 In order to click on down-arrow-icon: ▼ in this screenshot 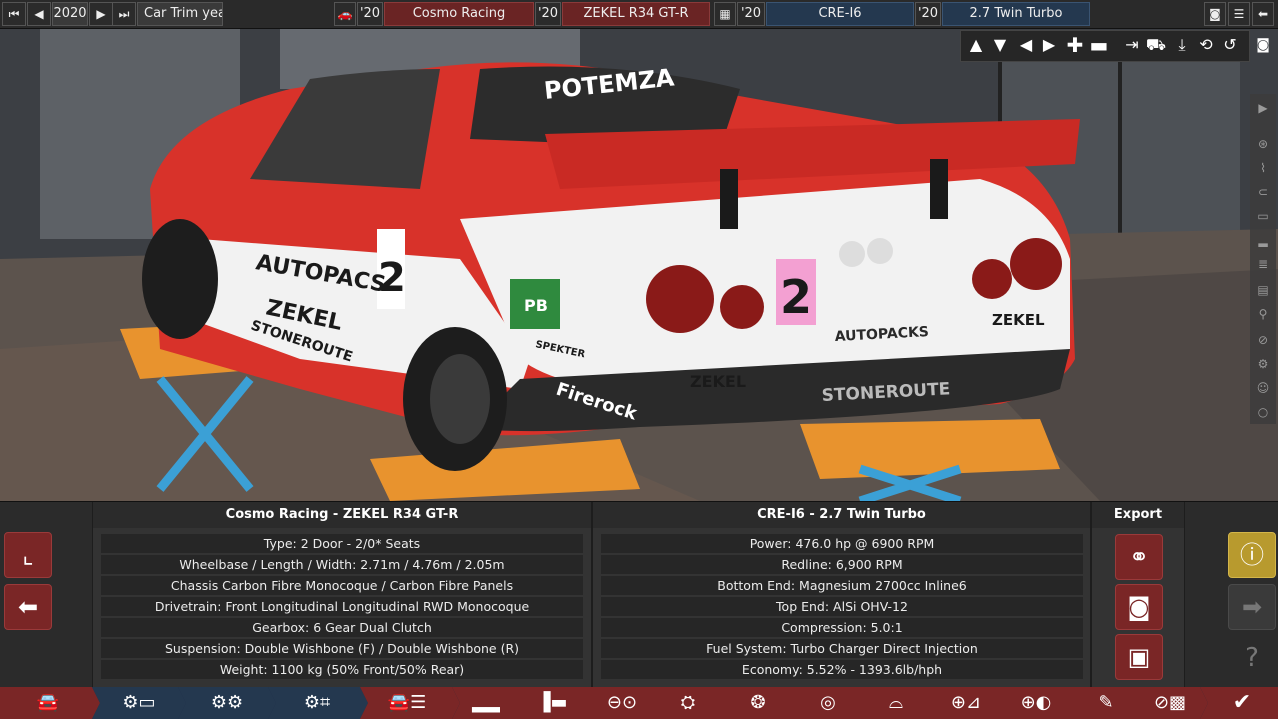, I will do `click(1000, 45)`.